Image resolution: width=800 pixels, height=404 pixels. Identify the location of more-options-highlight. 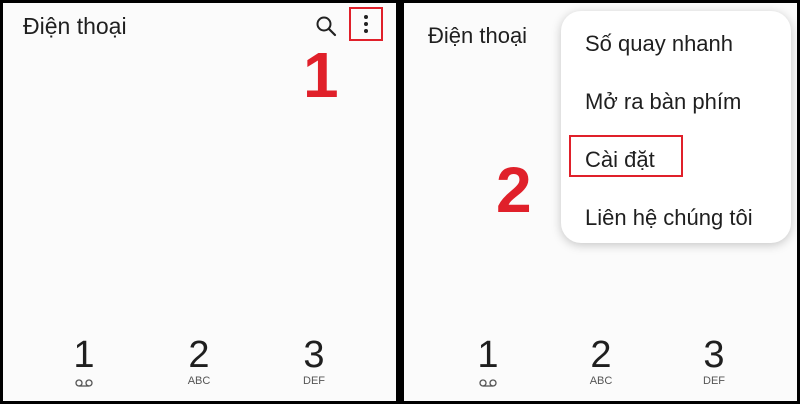
(366, 24).